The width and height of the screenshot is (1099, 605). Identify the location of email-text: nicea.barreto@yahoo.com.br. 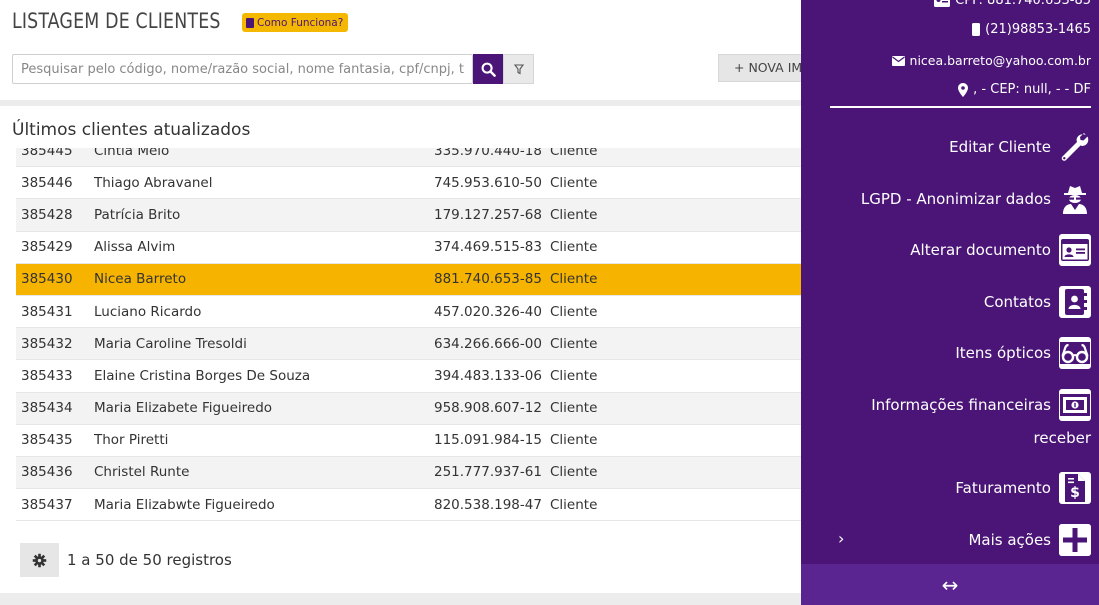
(1000, 60).